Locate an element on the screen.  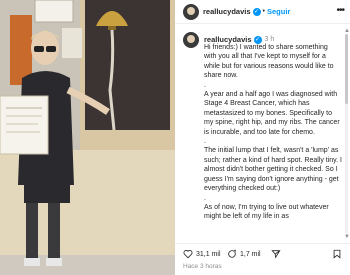
save-action is located at coordinates (337, 254).